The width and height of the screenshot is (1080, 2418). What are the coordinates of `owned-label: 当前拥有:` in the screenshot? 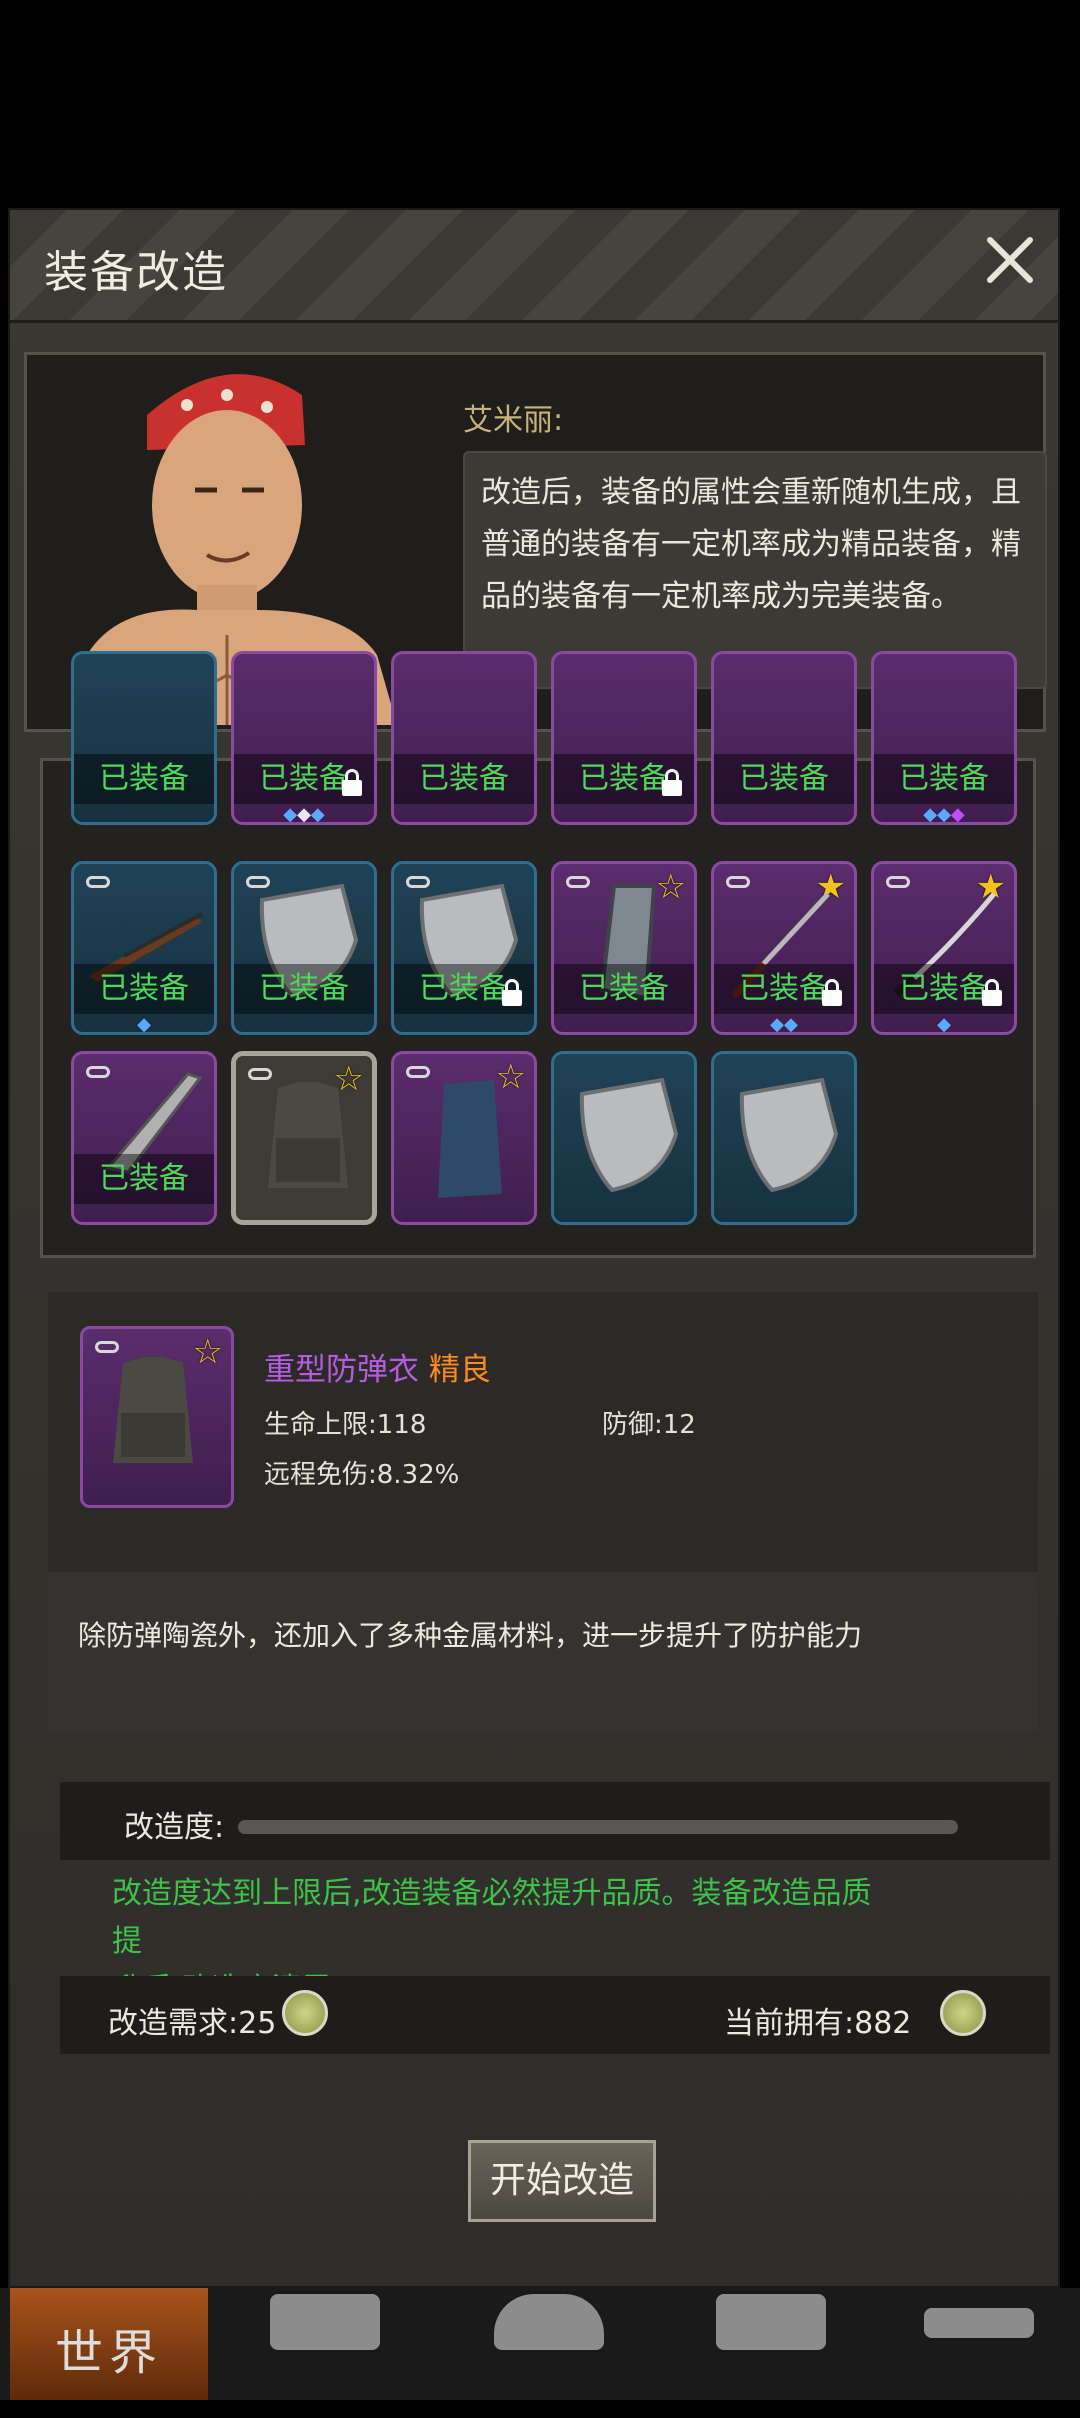 It's located at (789, 2023).